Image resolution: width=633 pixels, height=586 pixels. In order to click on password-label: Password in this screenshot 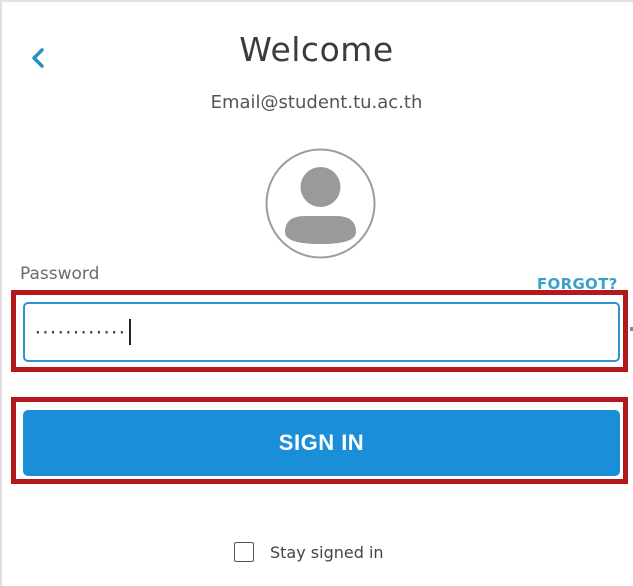, I will do `click(60, 274)`.